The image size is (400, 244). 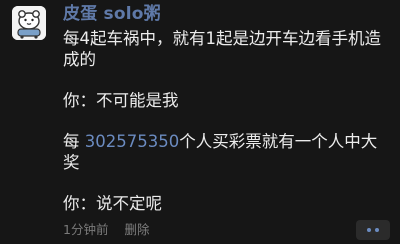 I want to click on lottery-prefix: 每, so click(x=71, y=141).